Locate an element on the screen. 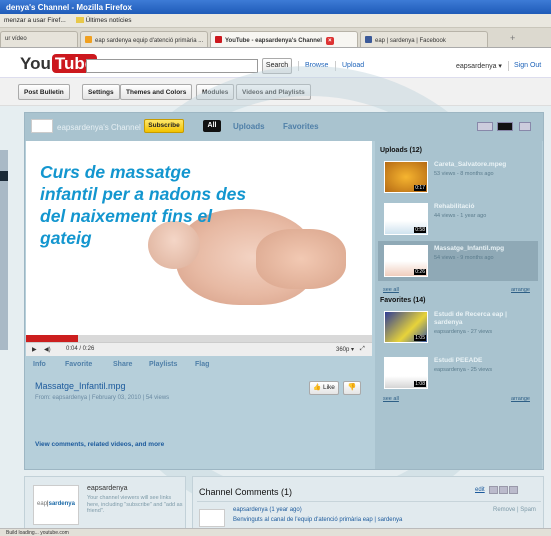 This screenshot has height=536, width=551. comments-edit-link: edit is located at coordinates (480, 490).